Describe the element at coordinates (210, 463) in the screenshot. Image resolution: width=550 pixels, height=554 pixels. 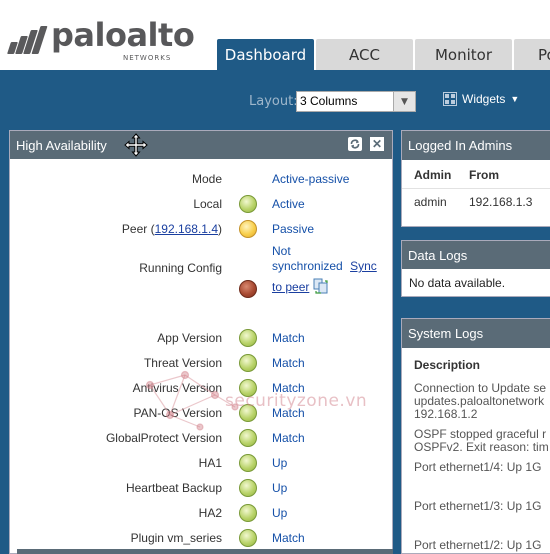
I see `ha-label: HA1` at that location.